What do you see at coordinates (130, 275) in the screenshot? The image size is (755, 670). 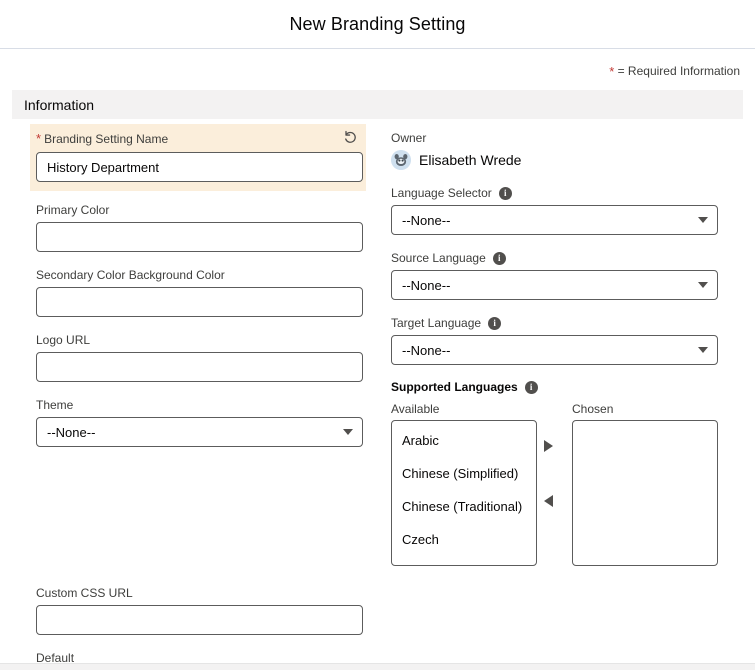 I see `secondary-color-label: Secondary Color Background Color` at bounding box center [130, 275].